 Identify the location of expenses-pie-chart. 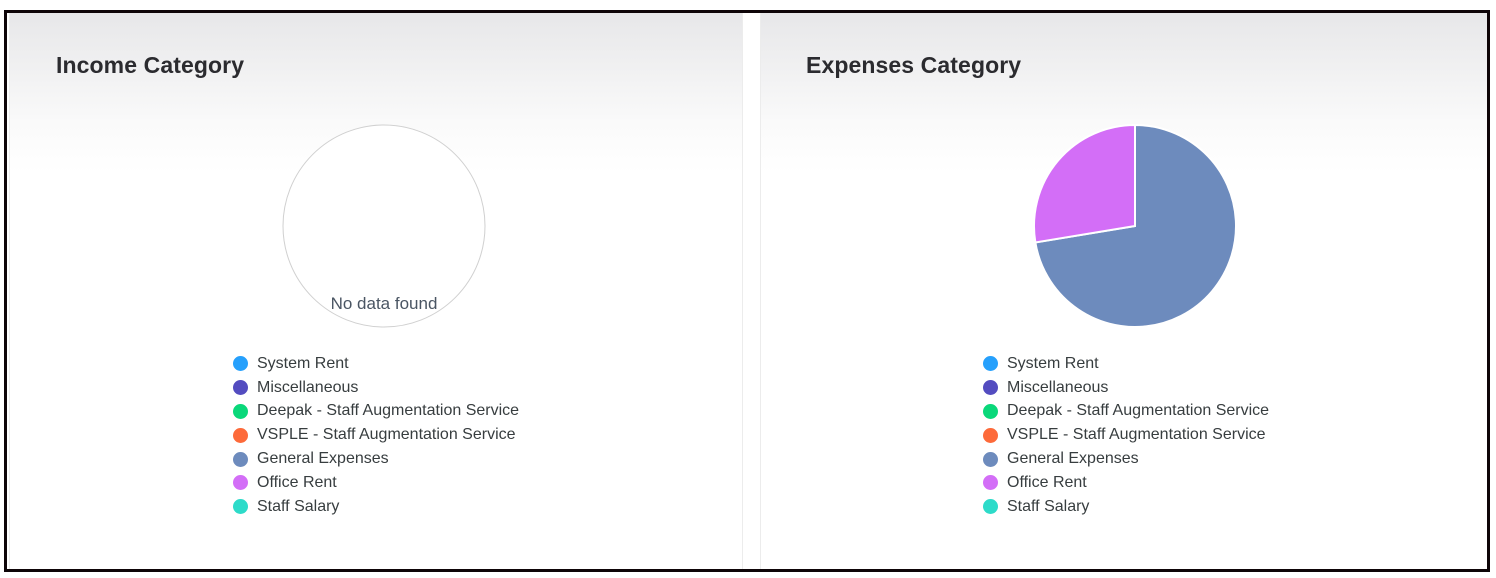
(1135, 225).